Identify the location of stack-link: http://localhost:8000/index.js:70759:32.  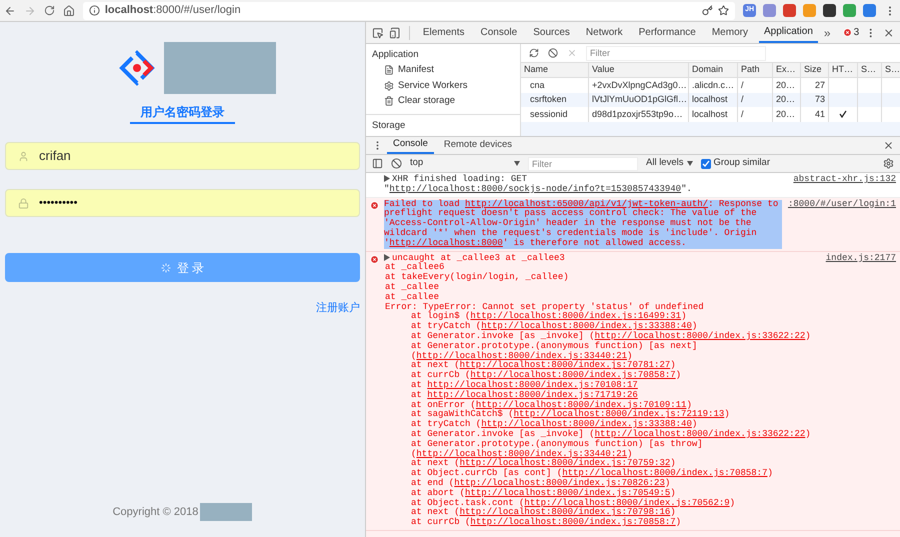
(565, 463).